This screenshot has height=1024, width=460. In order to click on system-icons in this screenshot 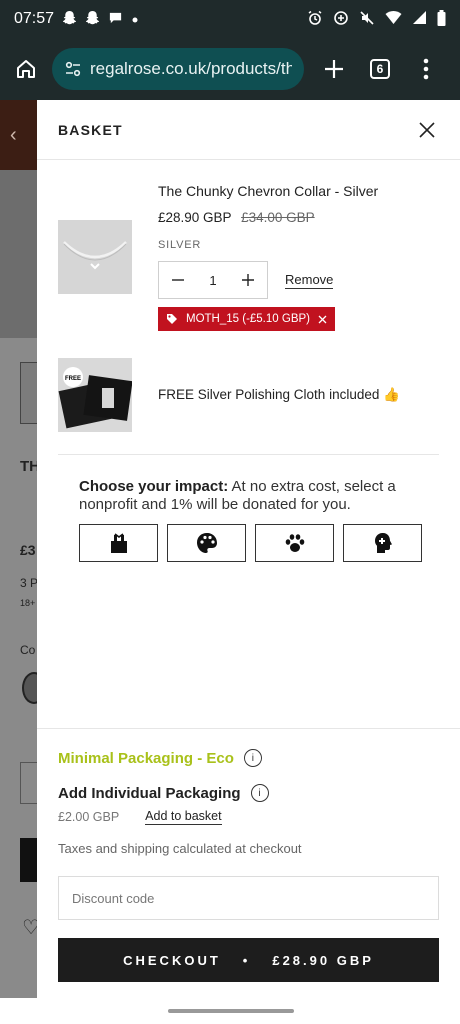, I will do `click(376, 19)`.